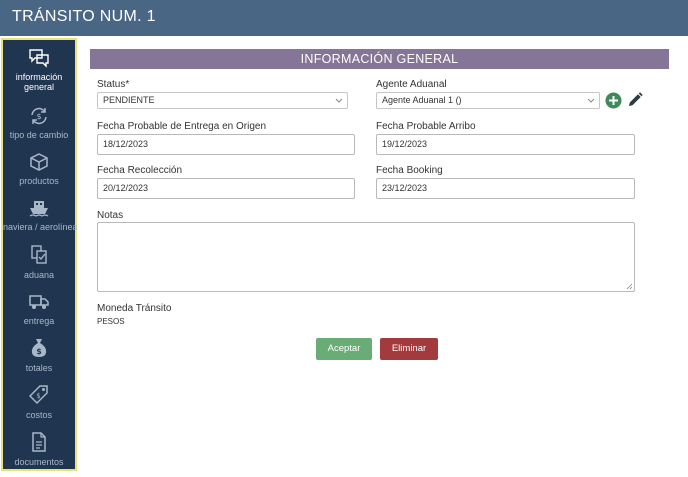  Describe the element at coordinates (39, 87) in the screenshot. I see `sidebar-item-label: general` at that location.